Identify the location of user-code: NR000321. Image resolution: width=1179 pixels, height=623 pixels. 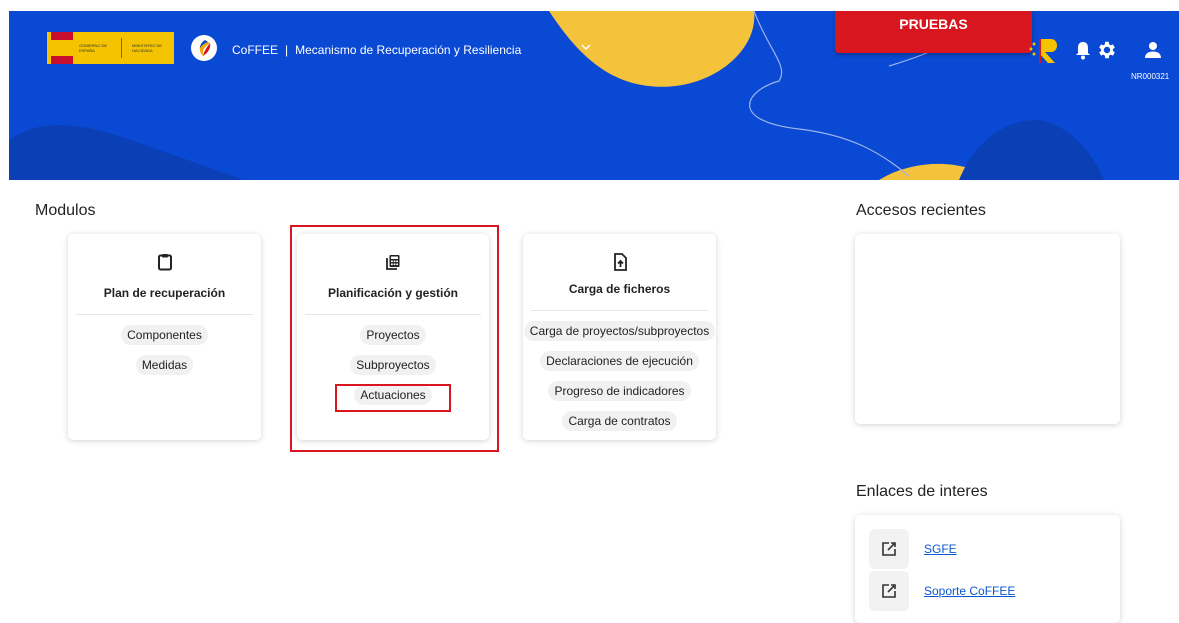
(1150, 76).